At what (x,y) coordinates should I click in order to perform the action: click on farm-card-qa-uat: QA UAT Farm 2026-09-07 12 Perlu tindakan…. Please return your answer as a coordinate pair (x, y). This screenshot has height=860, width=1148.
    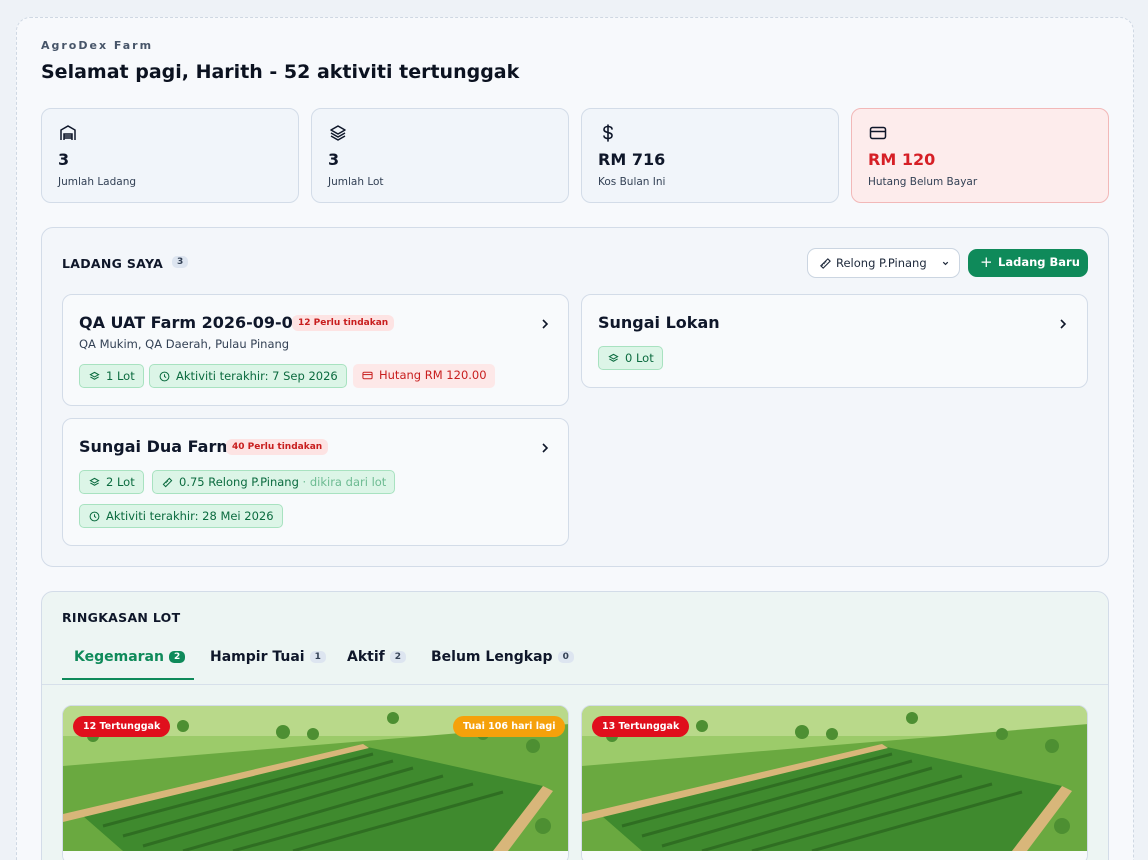
    Looking at the image, I should click on (315, 350).